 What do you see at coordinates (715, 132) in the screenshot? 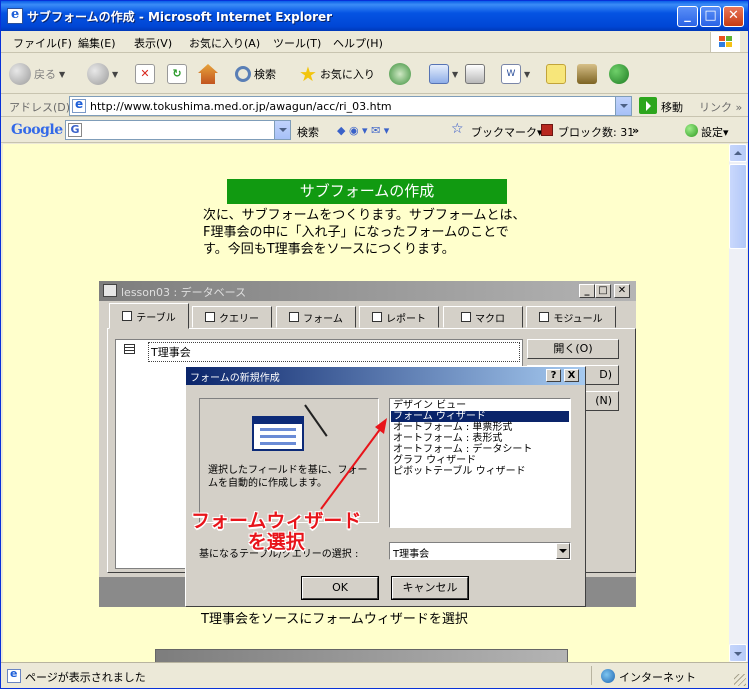
I see `settings-button: 設定▾` at bounding box center [715, 132].